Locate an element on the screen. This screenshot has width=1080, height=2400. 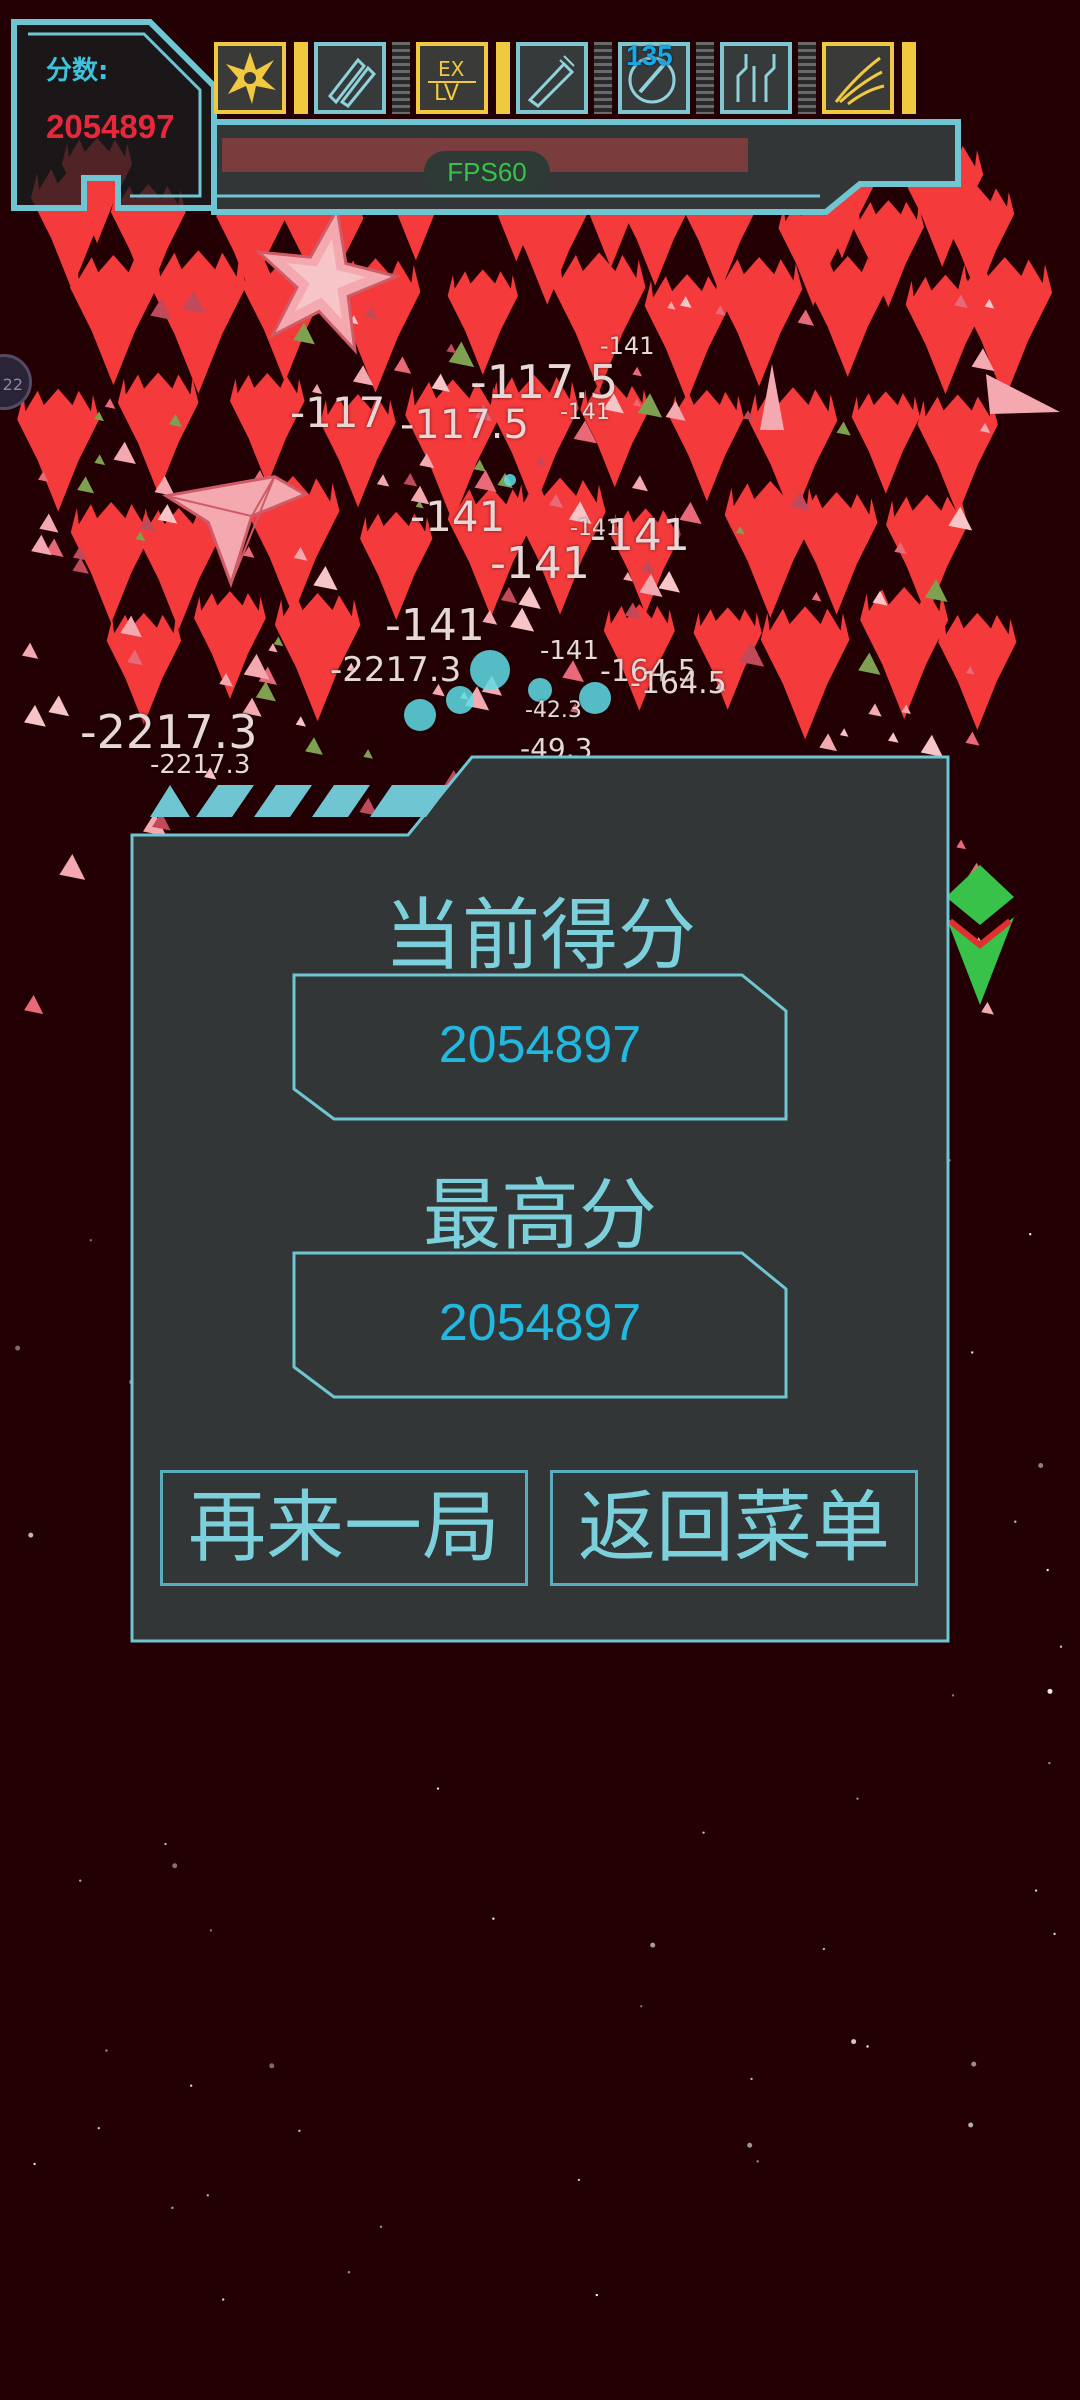
burst-icon is located at coordinates (250, 78).